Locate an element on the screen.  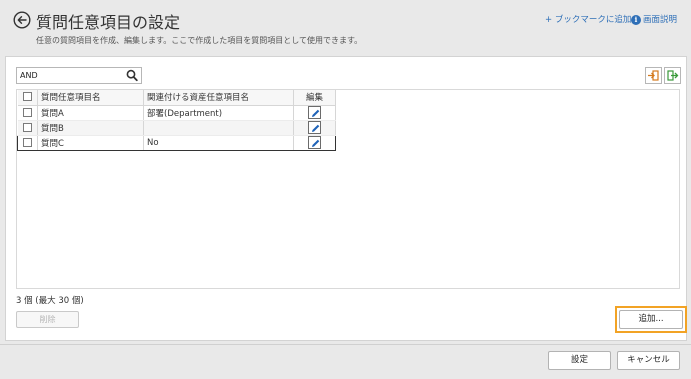
import-button is located at coordinates (653, 75).